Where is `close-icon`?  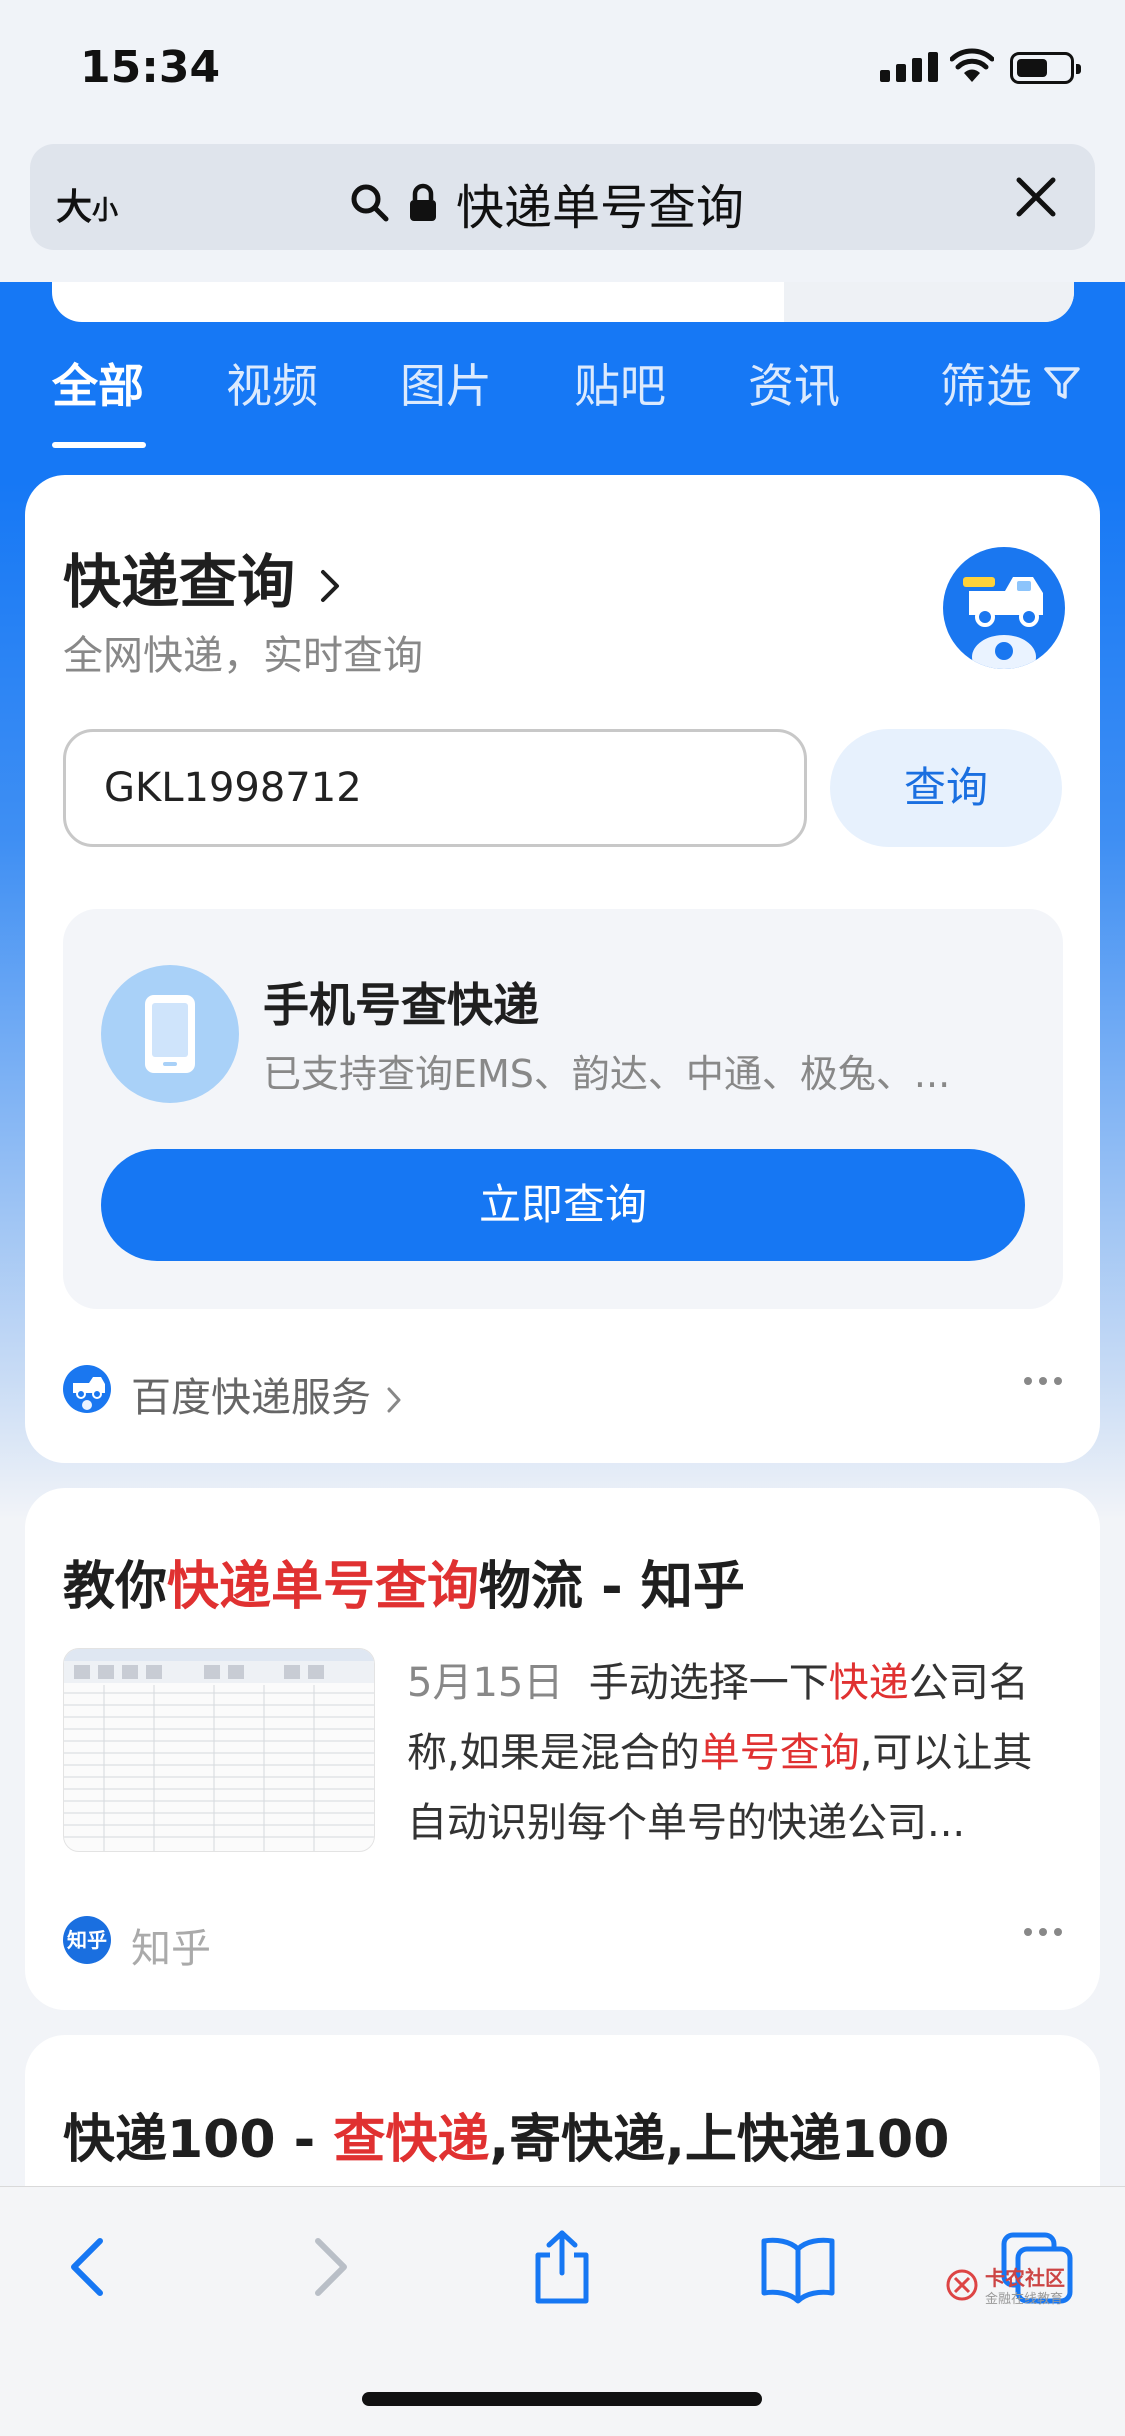 close-icon is located at coordinates (1036, 197).